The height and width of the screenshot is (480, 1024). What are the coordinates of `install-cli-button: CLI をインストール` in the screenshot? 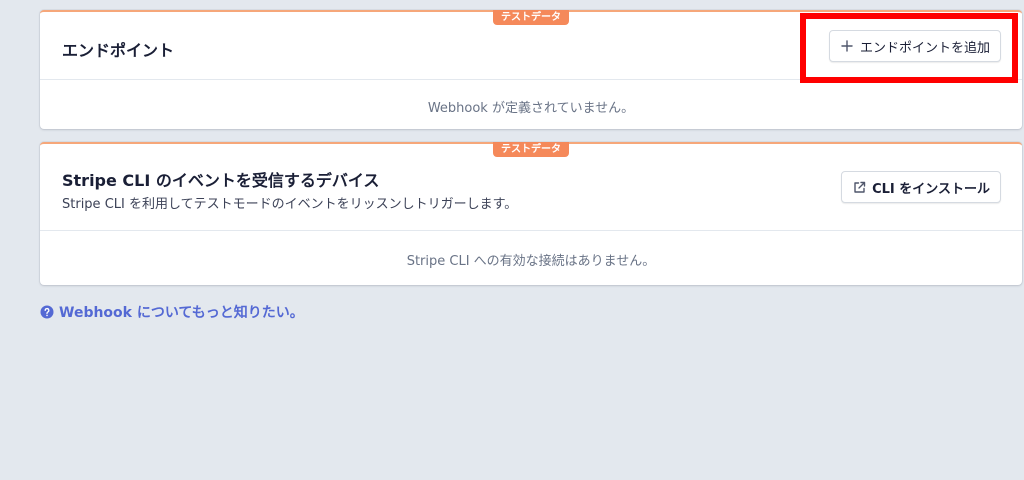 It's located at (921, 187).